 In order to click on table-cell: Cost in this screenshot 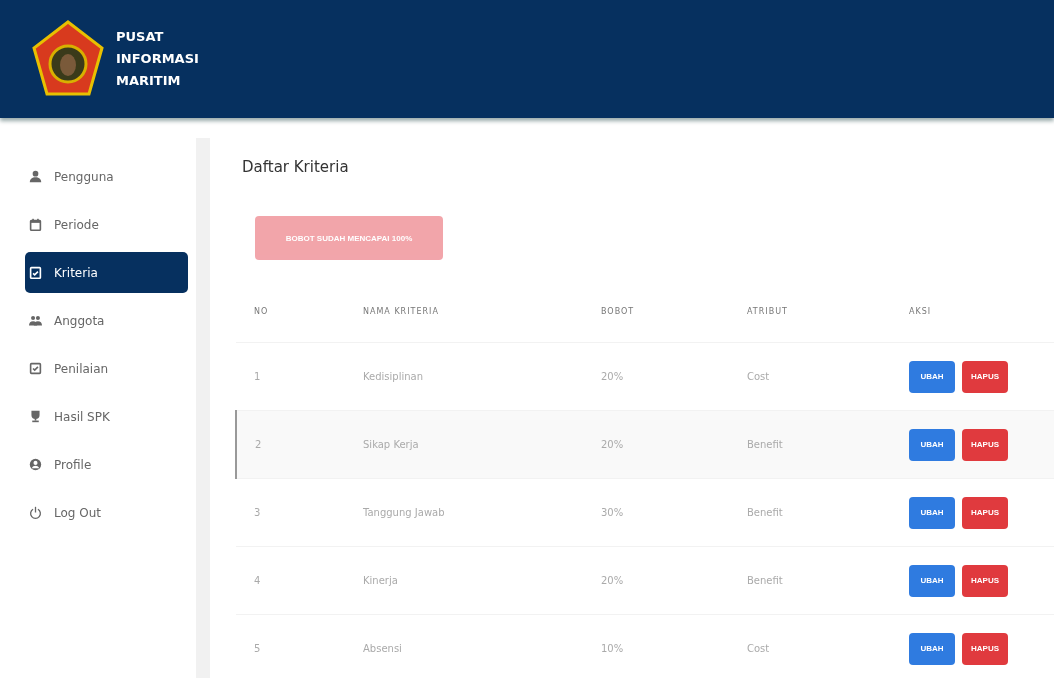, I will do `click(827, 648)`.